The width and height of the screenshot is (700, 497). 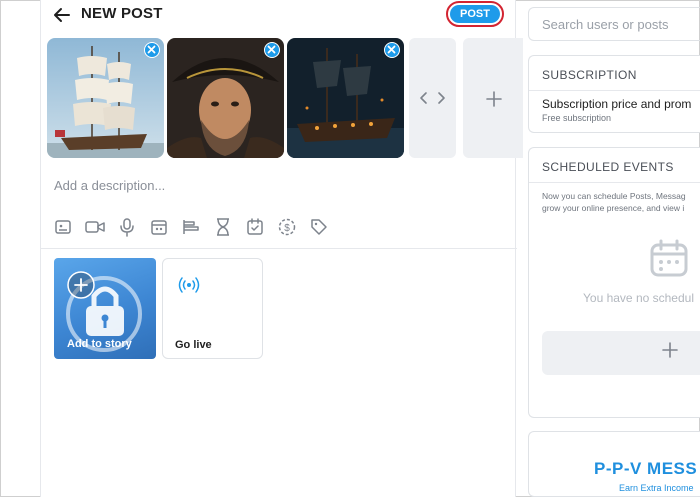 I want to click on chevrons-left-right-icon, so click(x=432, y=98).